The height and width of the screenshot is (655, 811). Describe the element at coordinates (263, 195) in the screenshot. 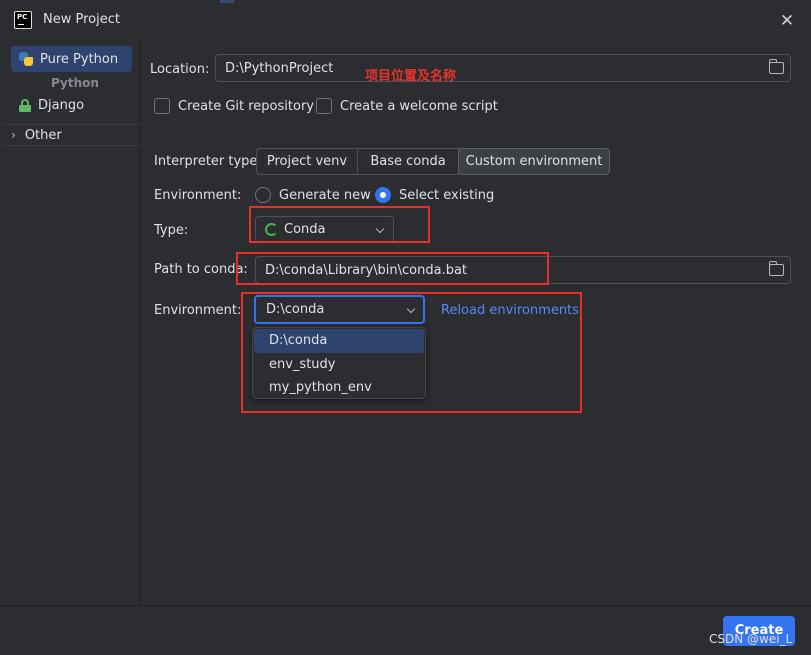

I see `generate-new-radio` at that location.